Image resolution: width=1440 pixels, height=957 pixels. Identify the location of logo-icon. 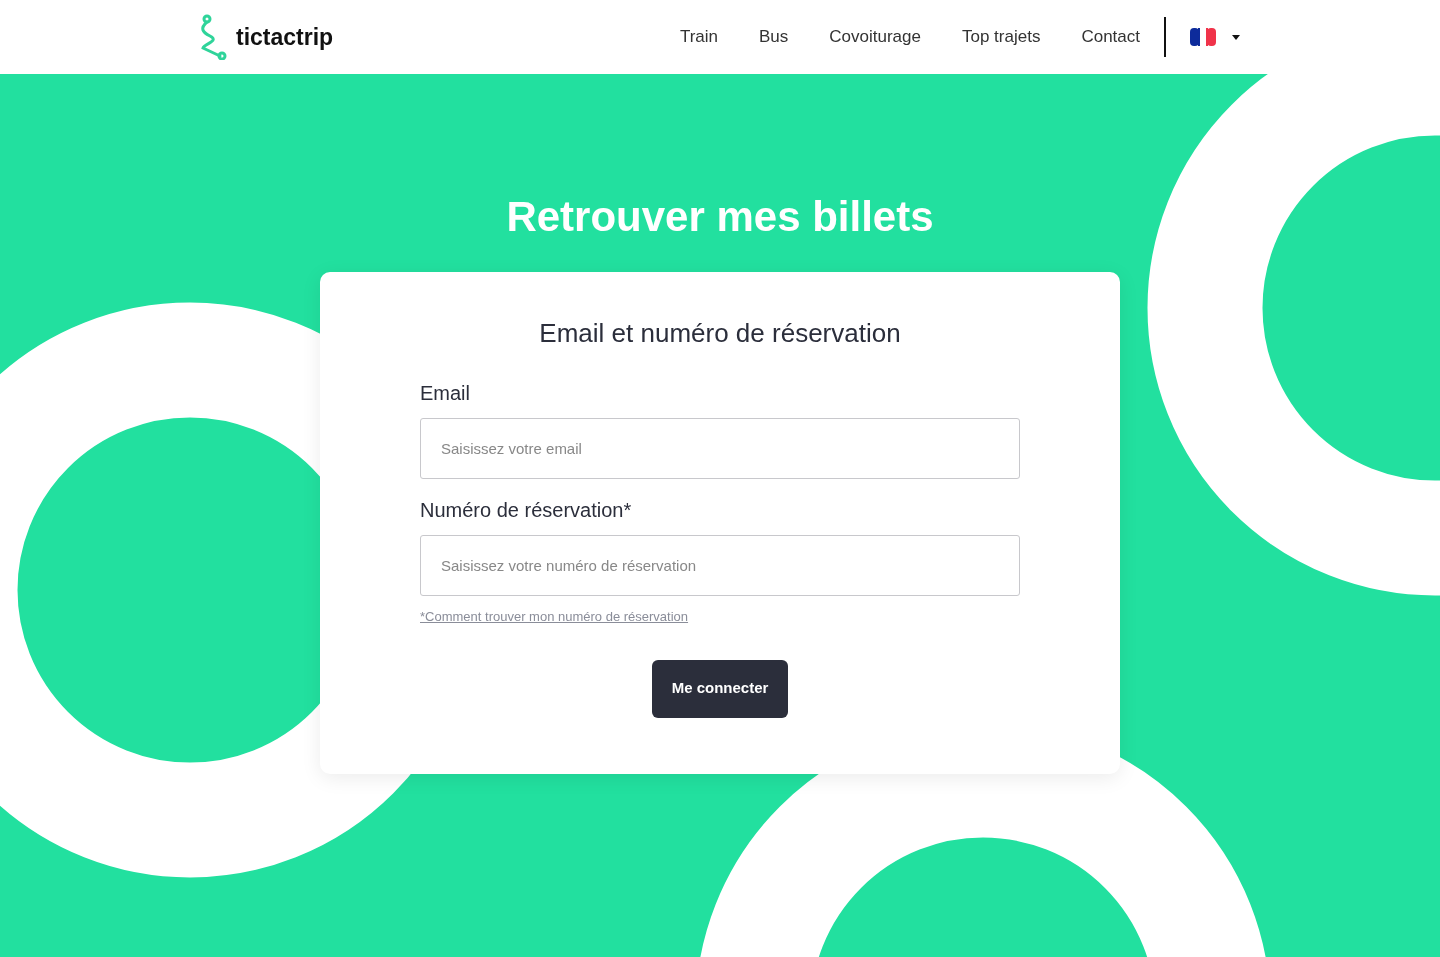
(213, 37).